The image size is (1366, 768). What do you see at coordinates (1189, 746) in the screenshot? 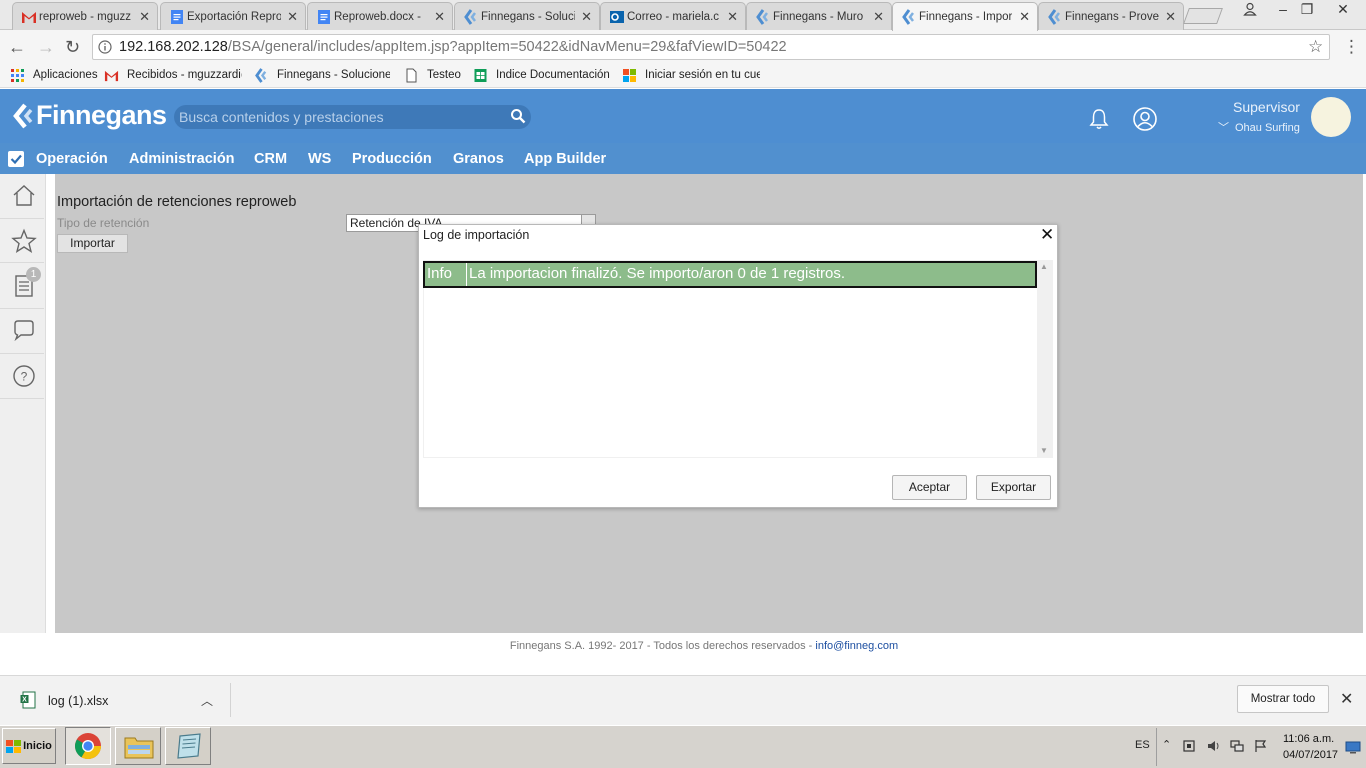
I see `tray-device-icon` at bounding box center [1189, 746].